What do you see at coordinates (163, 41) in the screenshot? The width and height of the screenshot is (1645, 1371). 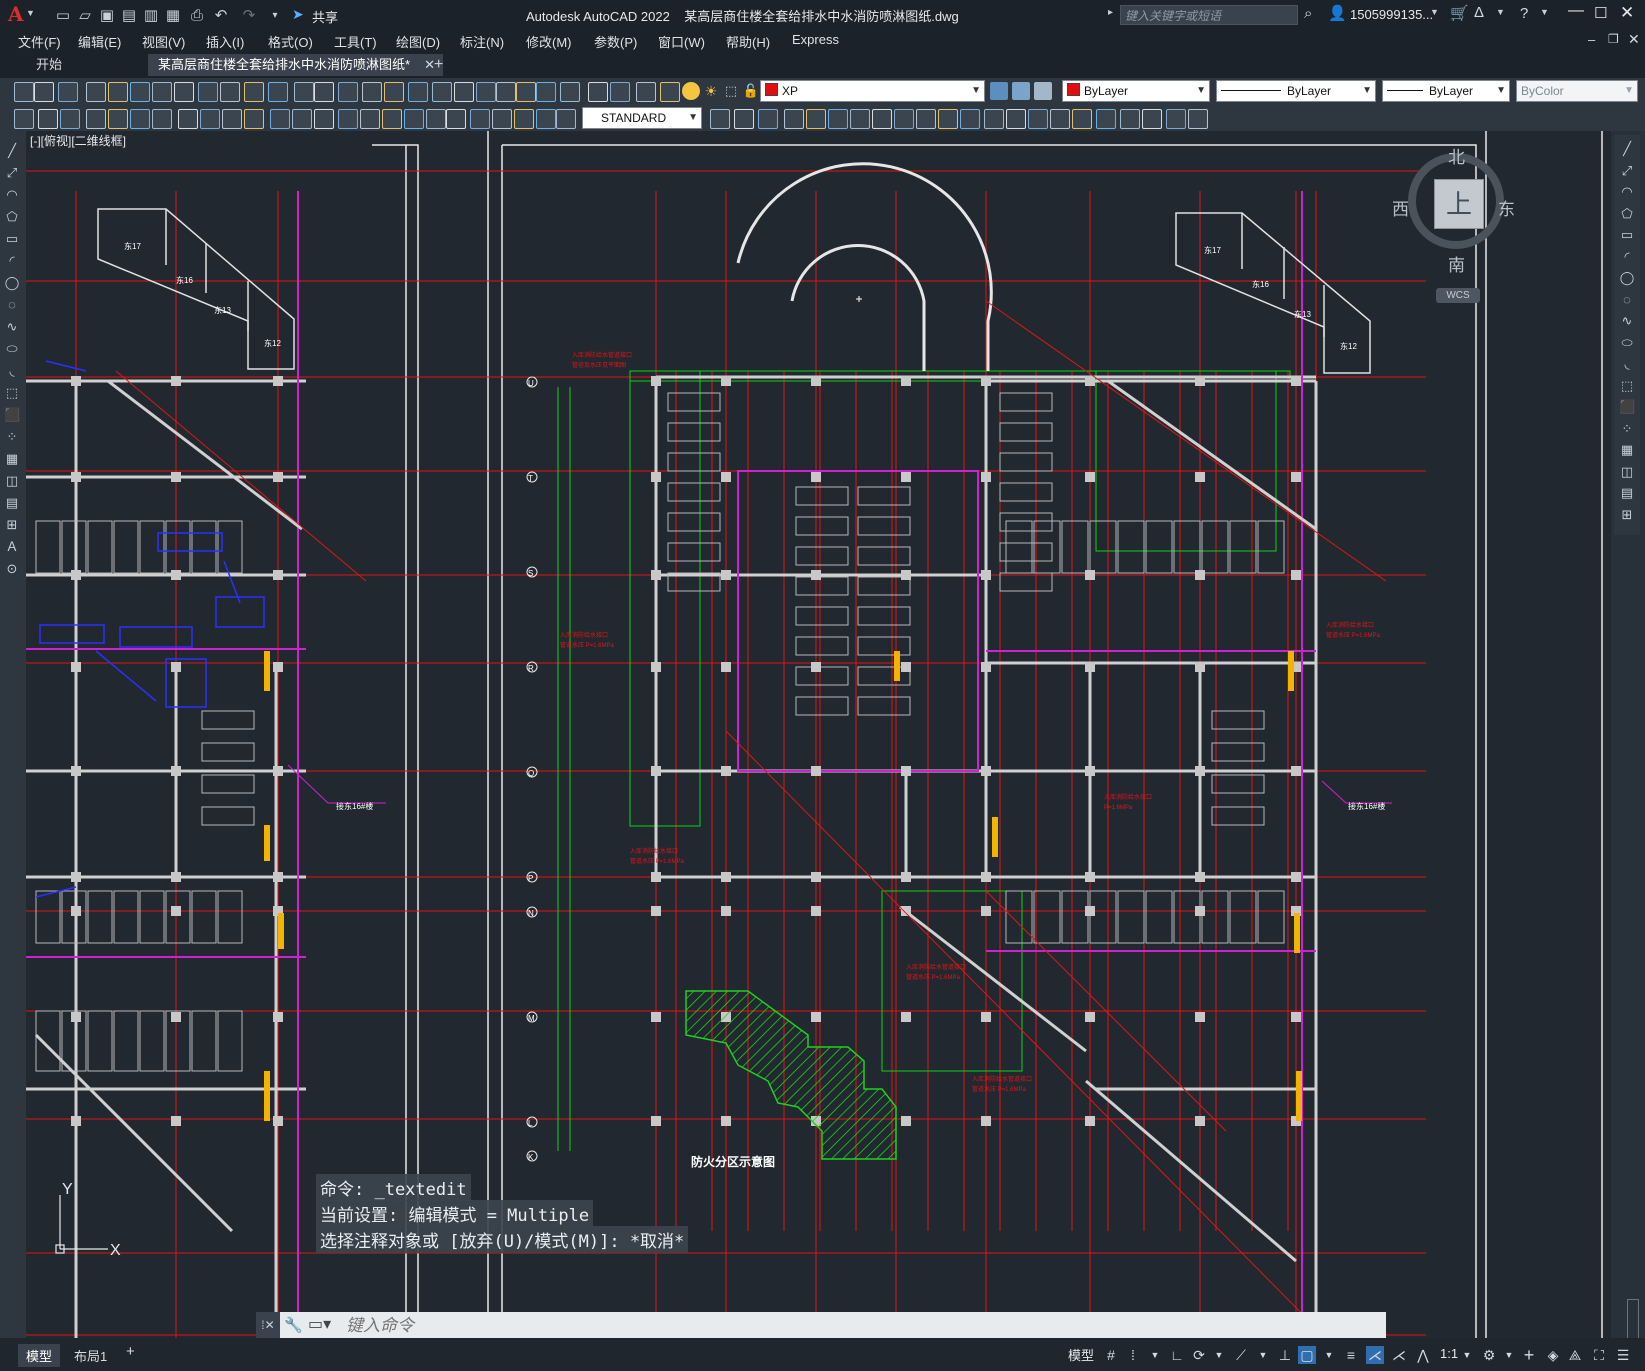 I see `menu-view: 视图(V)` at bounding box center [163, 41].